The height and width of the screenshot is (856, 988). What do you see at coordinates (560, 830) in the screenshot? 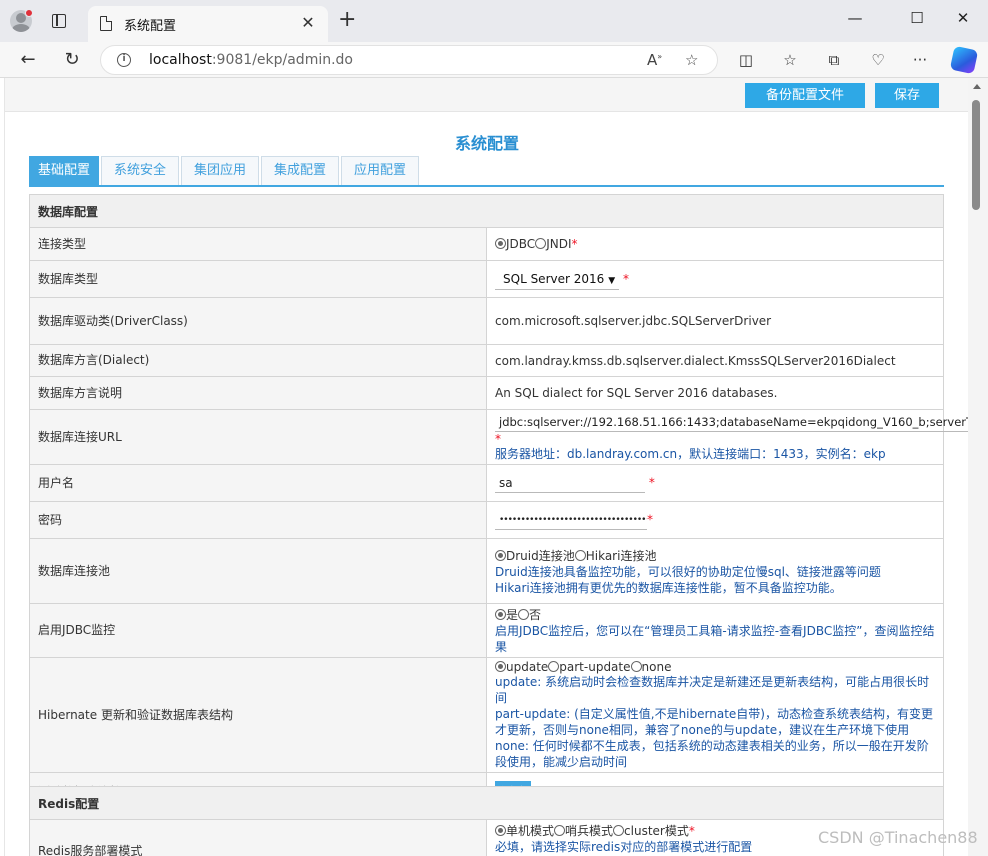
I see `sentinel-radio` at bounding box center [560, 830].